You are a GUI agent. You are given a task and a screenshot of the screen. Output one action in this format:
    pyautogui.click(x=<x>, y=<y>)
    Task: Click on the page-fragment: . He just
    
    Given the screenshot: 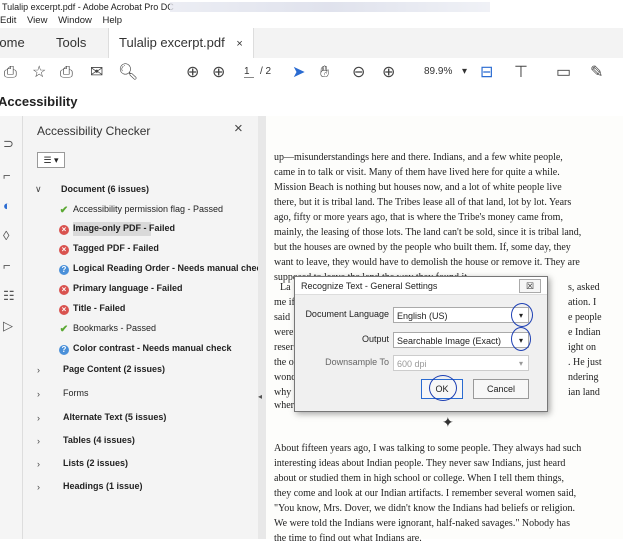 What is the action you would take?
    pyautogui.click(x=585, y=362)
    